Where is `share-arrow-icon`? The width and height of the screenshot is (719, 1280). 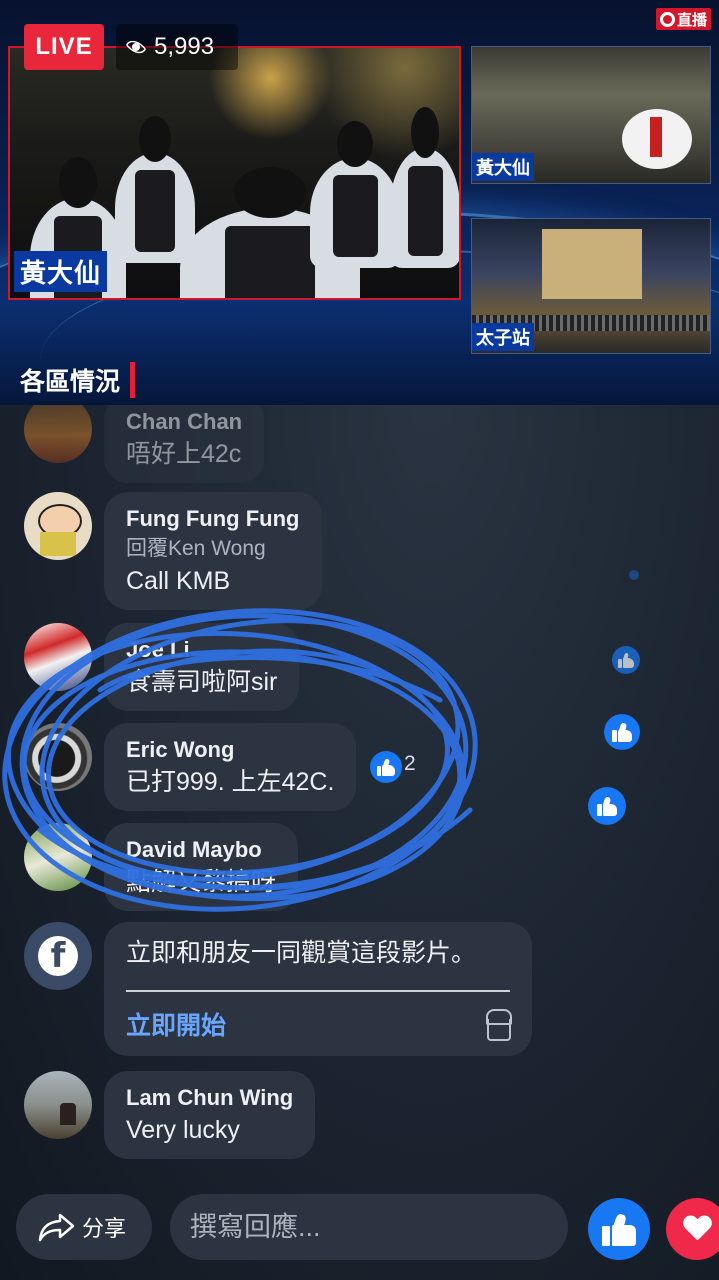
share-arrow-icon is located at coordinates (57, 1227).